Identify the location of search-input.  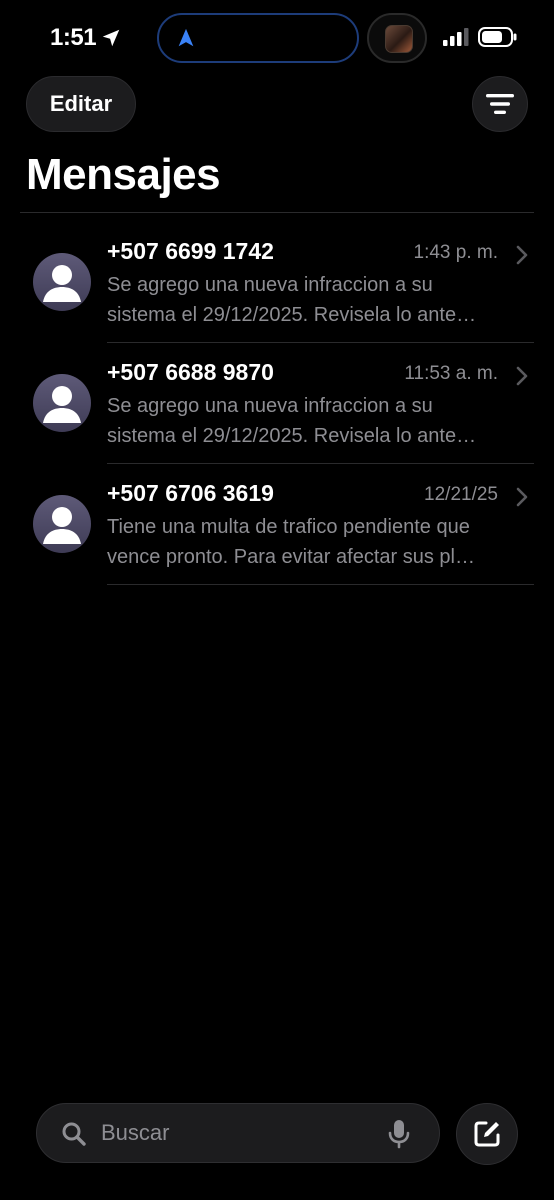
(236, 1133).